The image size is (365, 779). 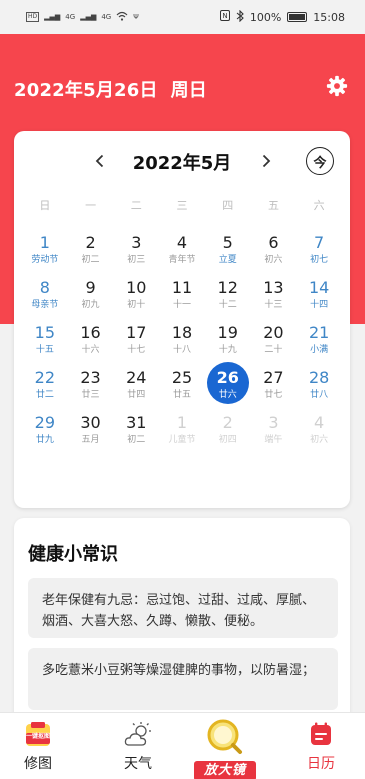 I want to click on day-lunar-label: 十六, so click(x=90, y=350).